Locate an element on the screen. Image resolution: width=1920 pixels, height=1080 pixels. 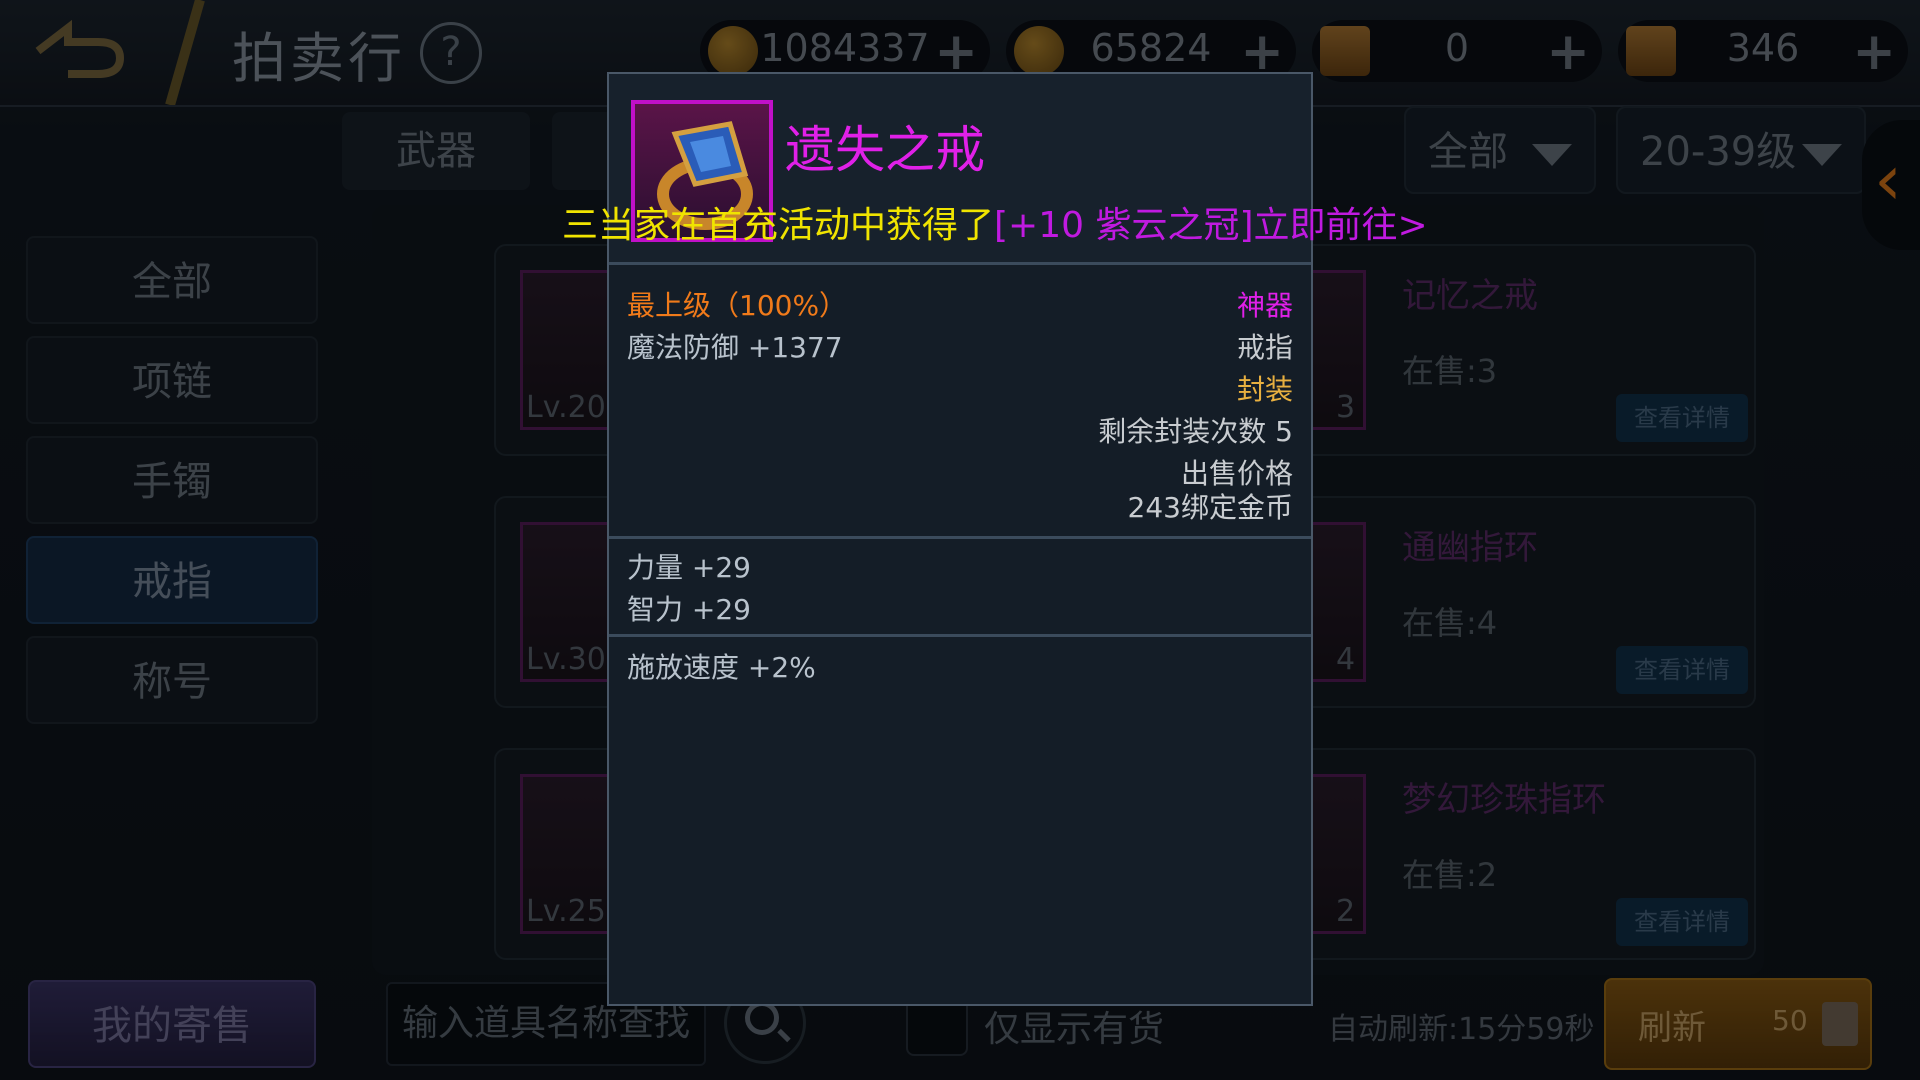
broadcast-ticker: 三当家在首充活动中获得了[+10 紫云之冠]立即前往> is located at coordinates (995, 222).